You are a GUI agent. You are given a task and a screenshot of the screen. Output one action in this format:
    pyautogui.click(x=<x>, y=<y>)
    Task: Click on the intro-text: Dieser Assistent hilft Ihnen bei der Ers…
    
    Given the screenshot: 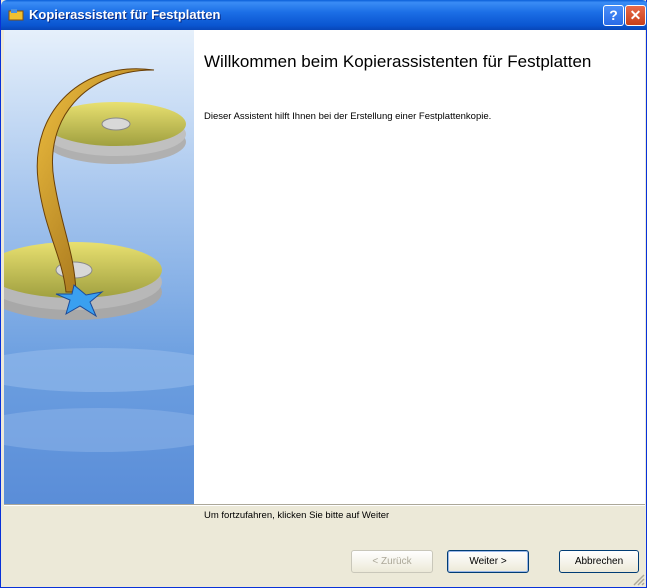 What is the action you would take?
    pyautogui.click(x=348, y=116)
    